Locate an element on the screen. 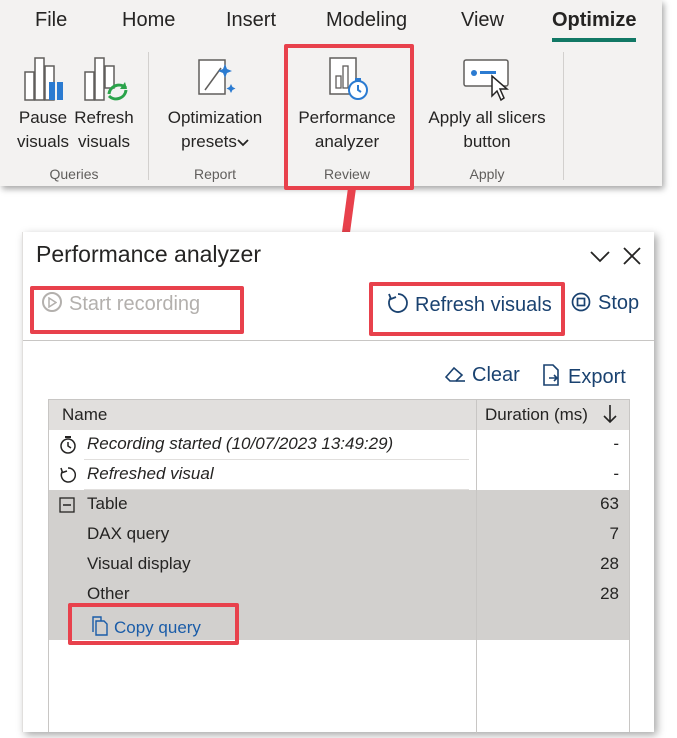 The height and width of the screenshot is (738, 677). active-tab-indicator is located at coordinates (594, 40).